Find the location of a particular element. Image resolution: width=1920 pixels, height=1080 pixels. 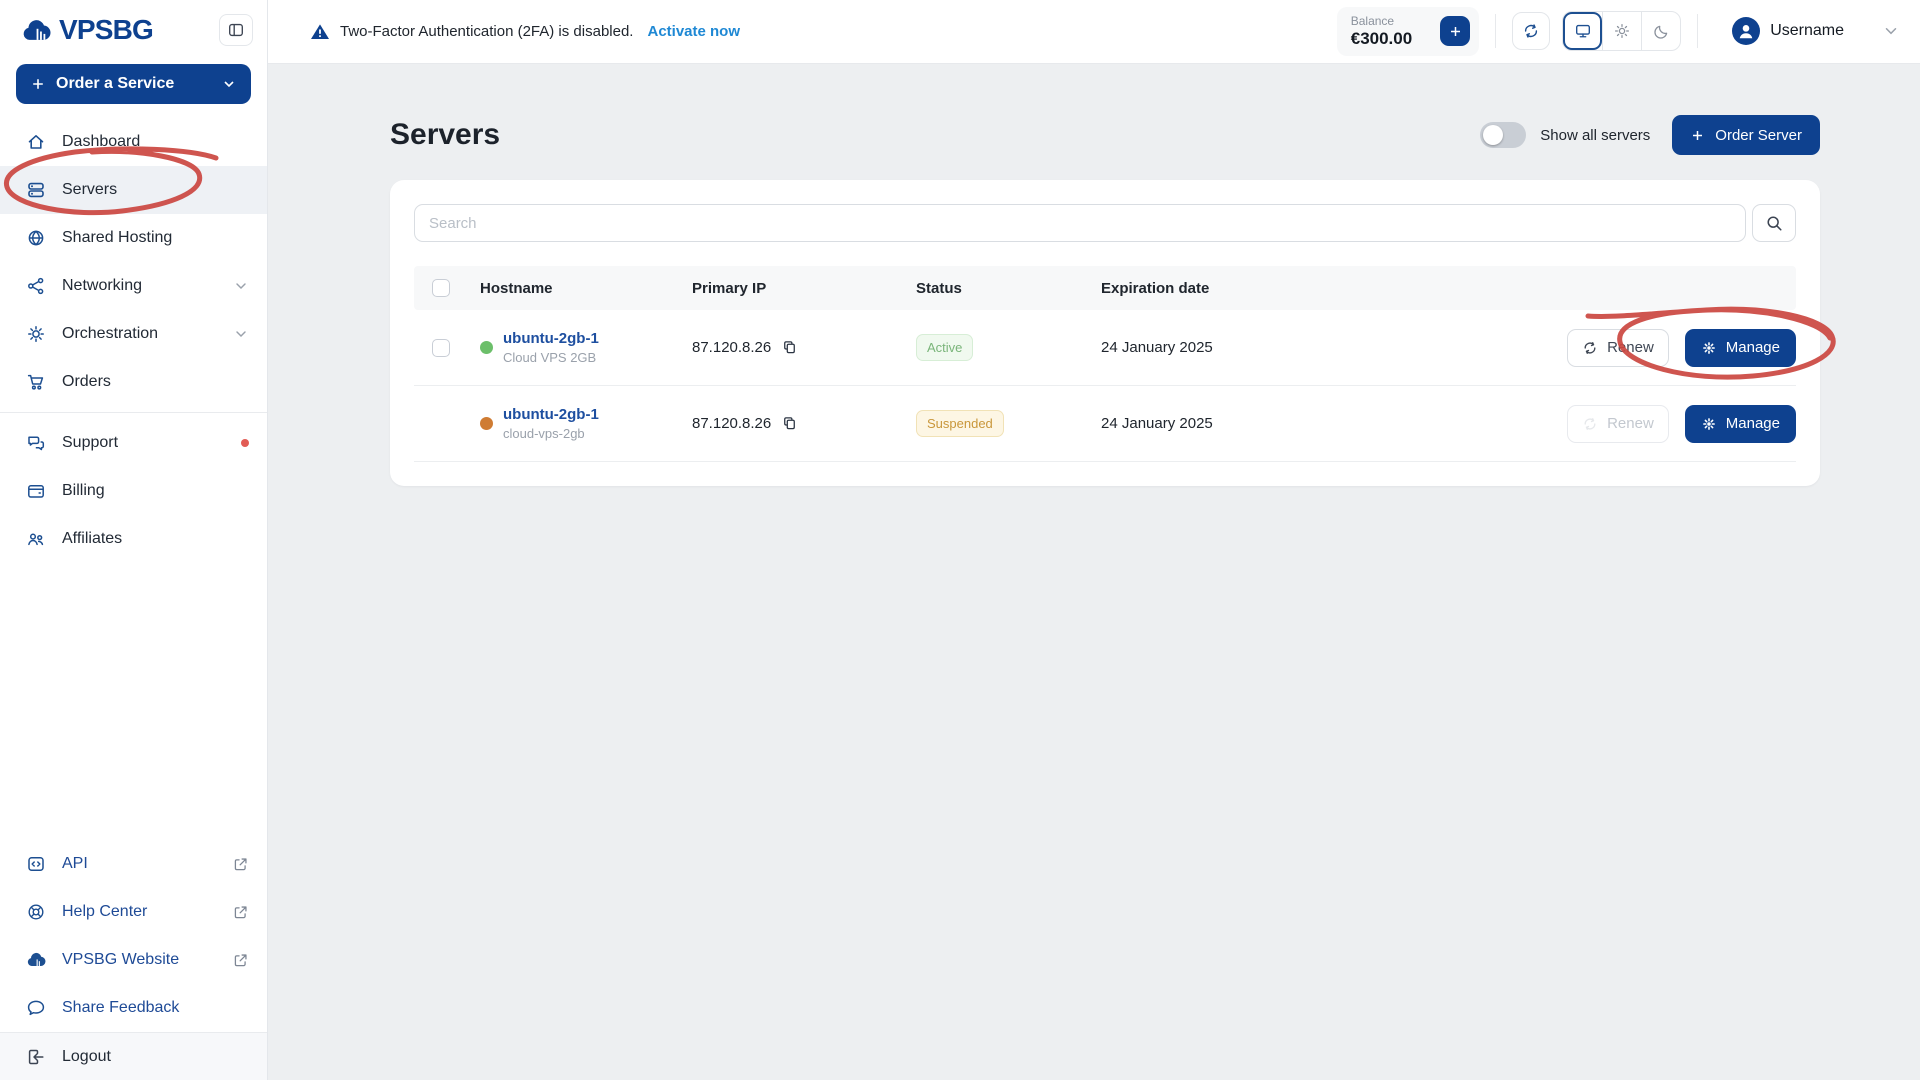

sidebar-item-label: Support is located at coordinates (90, 442).